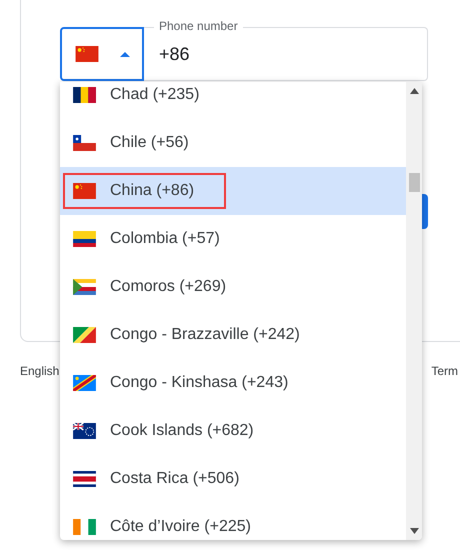 The width and height of the screenshot is (460, 558). What do you see at coordinates (444, 371) in the screenshot?
I see `terms-link: Term` at bounding box center [444, 371].